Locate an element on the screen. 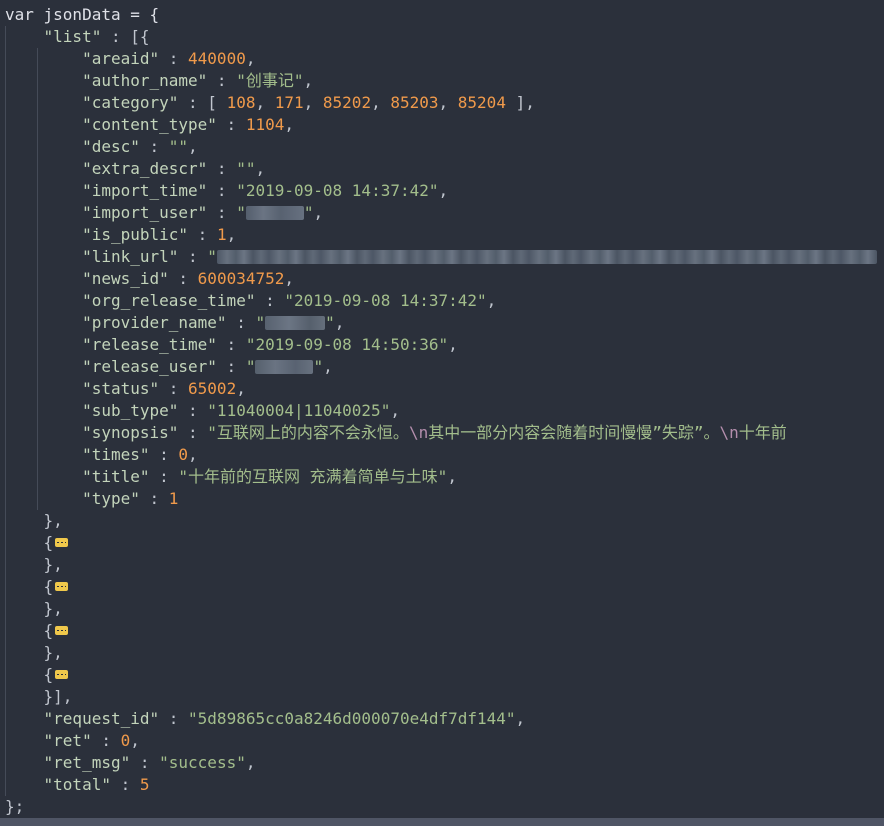 This screenshot has width=884, height=826. code-line: "times" : 0, is located at coordinates (442, 455).